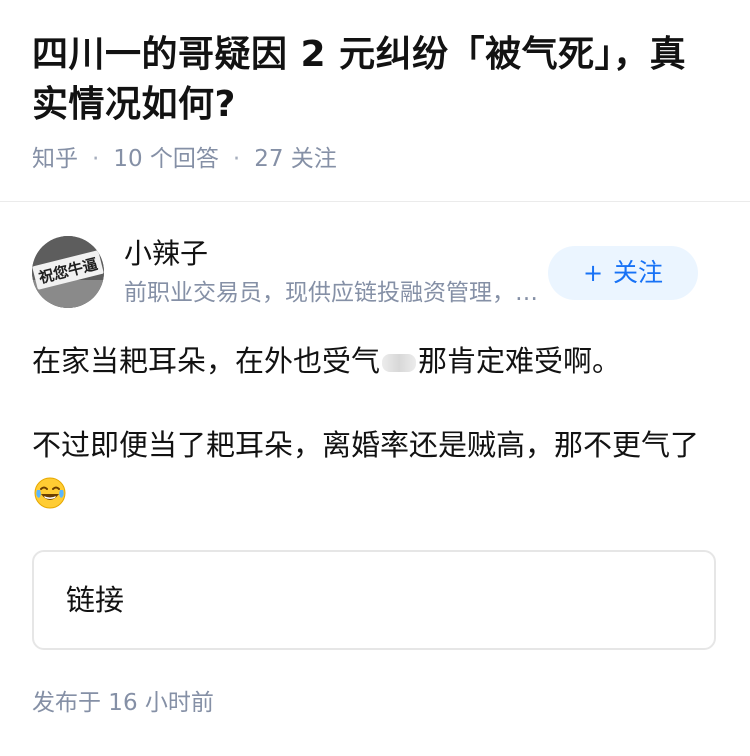  I want to click on author-name: 小辣子, so click(166, 254).